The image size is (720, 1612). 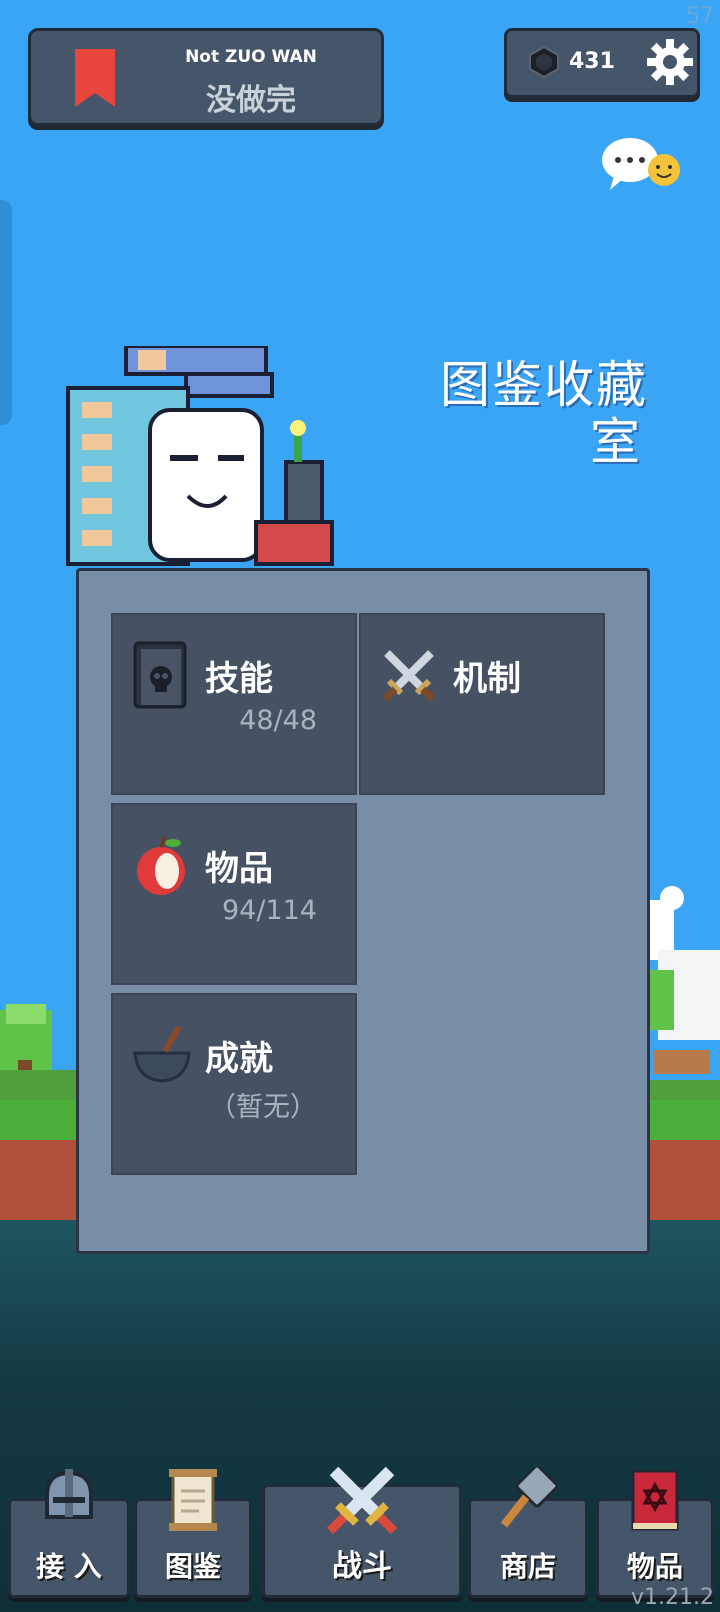 I want to click on tile-skills: 技能 48/48, so click(x=234, y=704).